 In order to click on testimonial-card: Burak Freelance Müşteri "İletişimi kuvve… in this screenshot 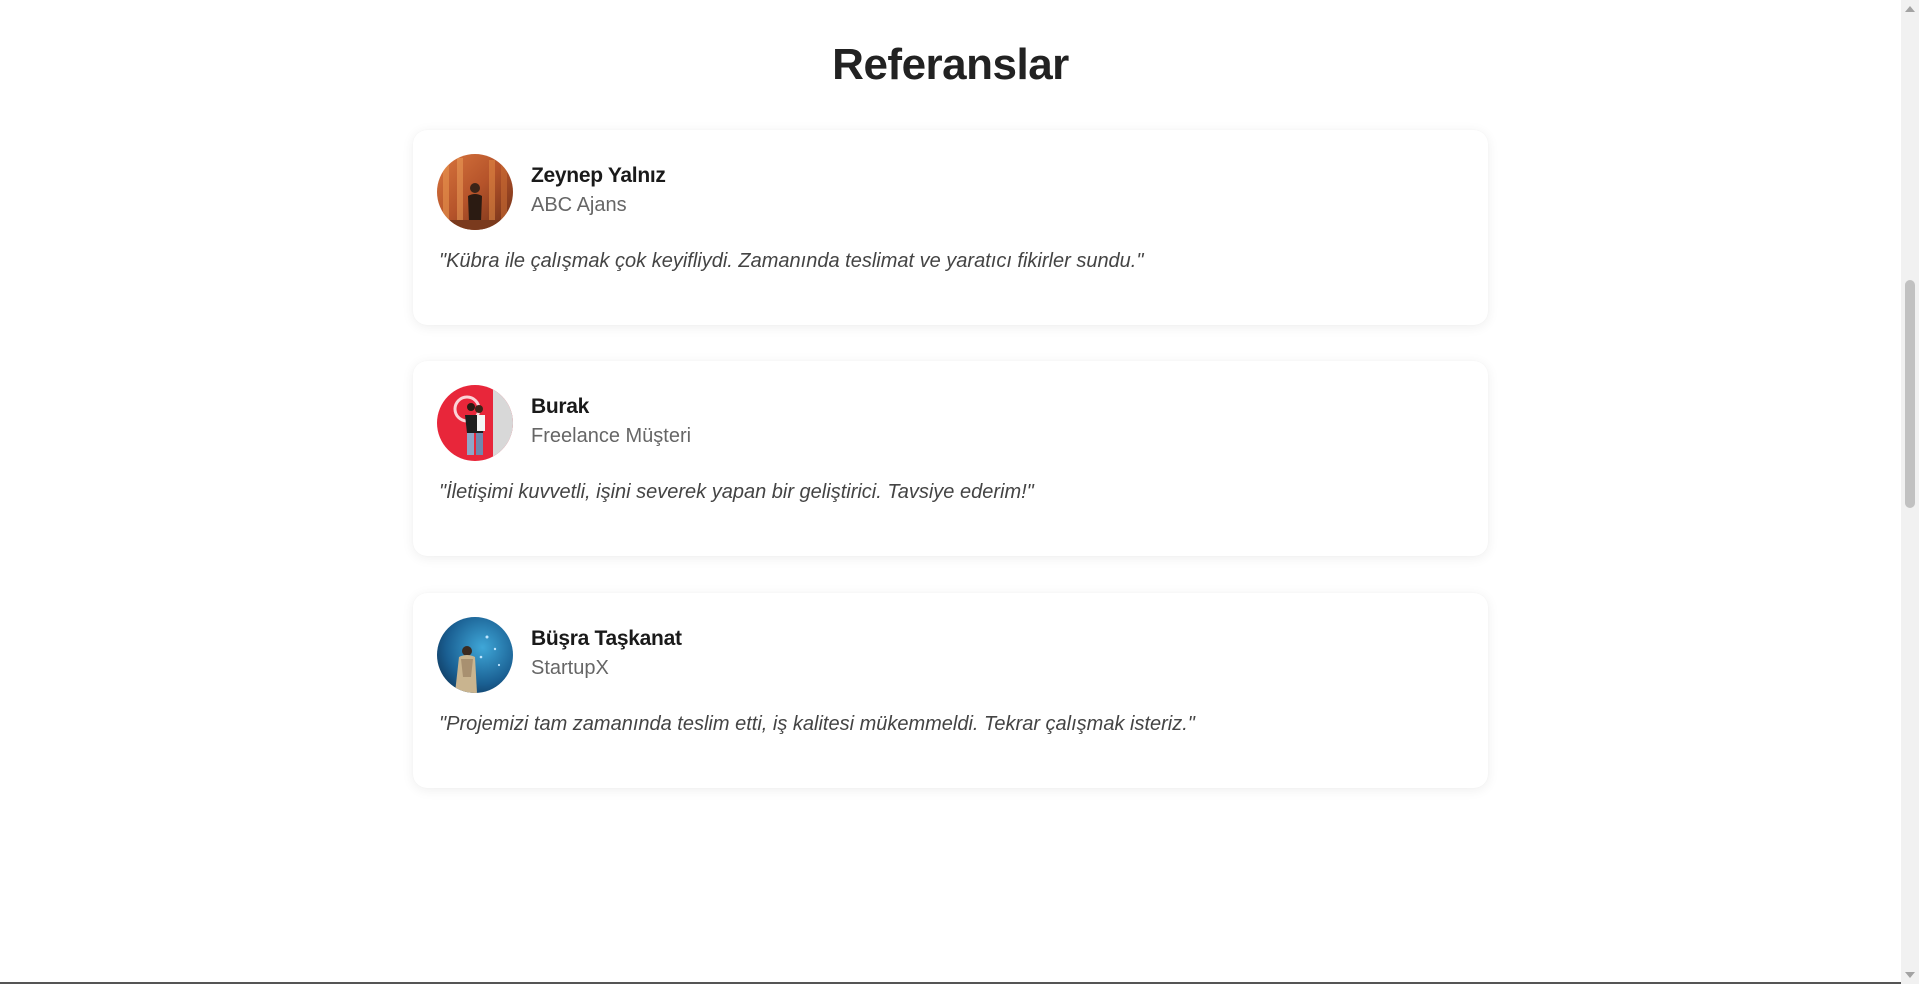, I will do `click(950, 458)`.